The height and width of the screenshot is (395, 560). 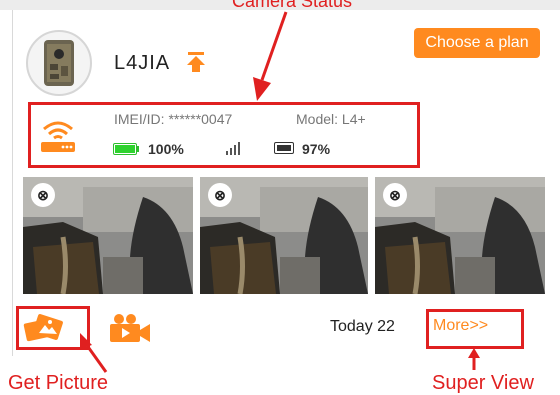 I want to click on wifi-router-icon, so click(x=58, y=136).